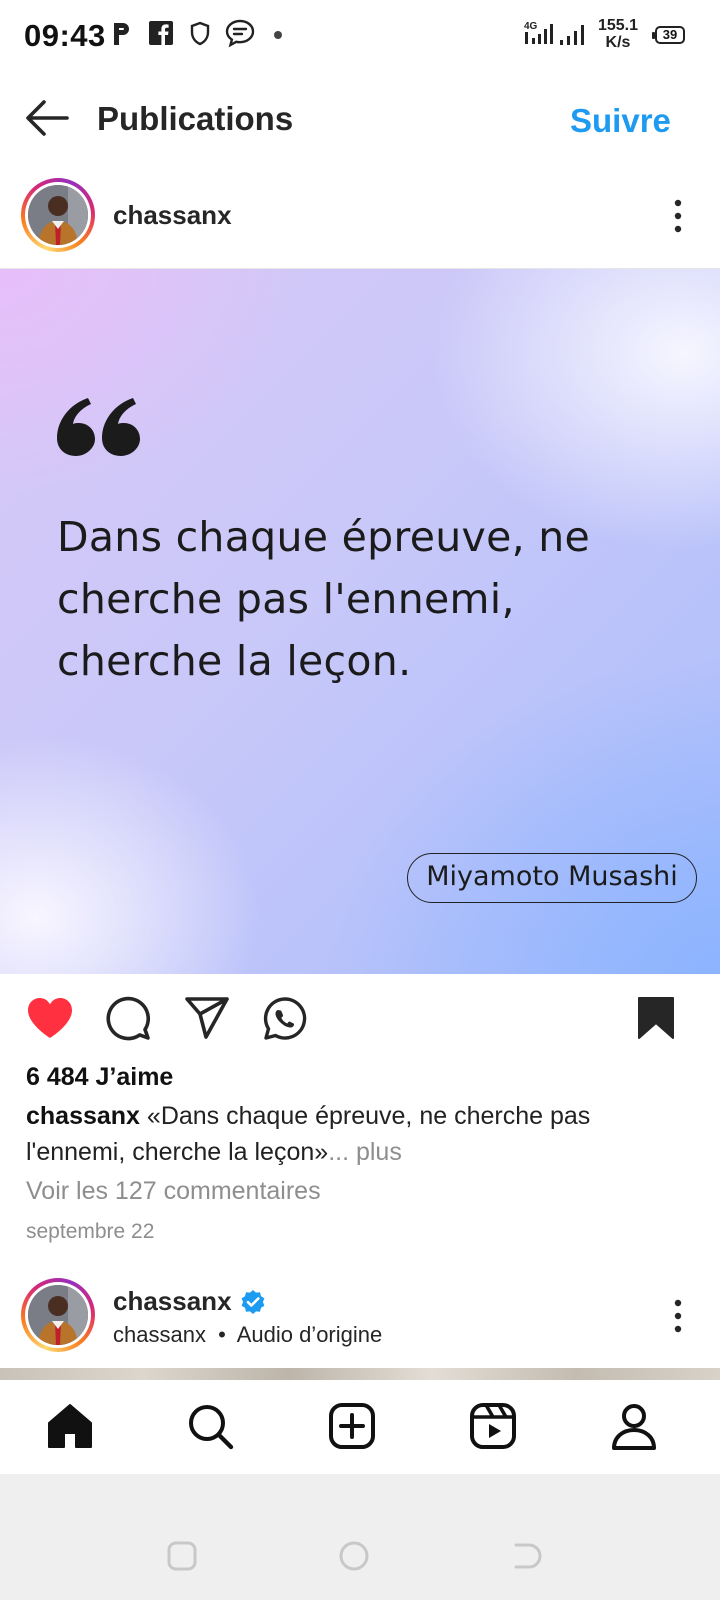 The width and height of the screenshot is (720, 1600). I want to click on network-type-label: 4G, so click(531, 26).